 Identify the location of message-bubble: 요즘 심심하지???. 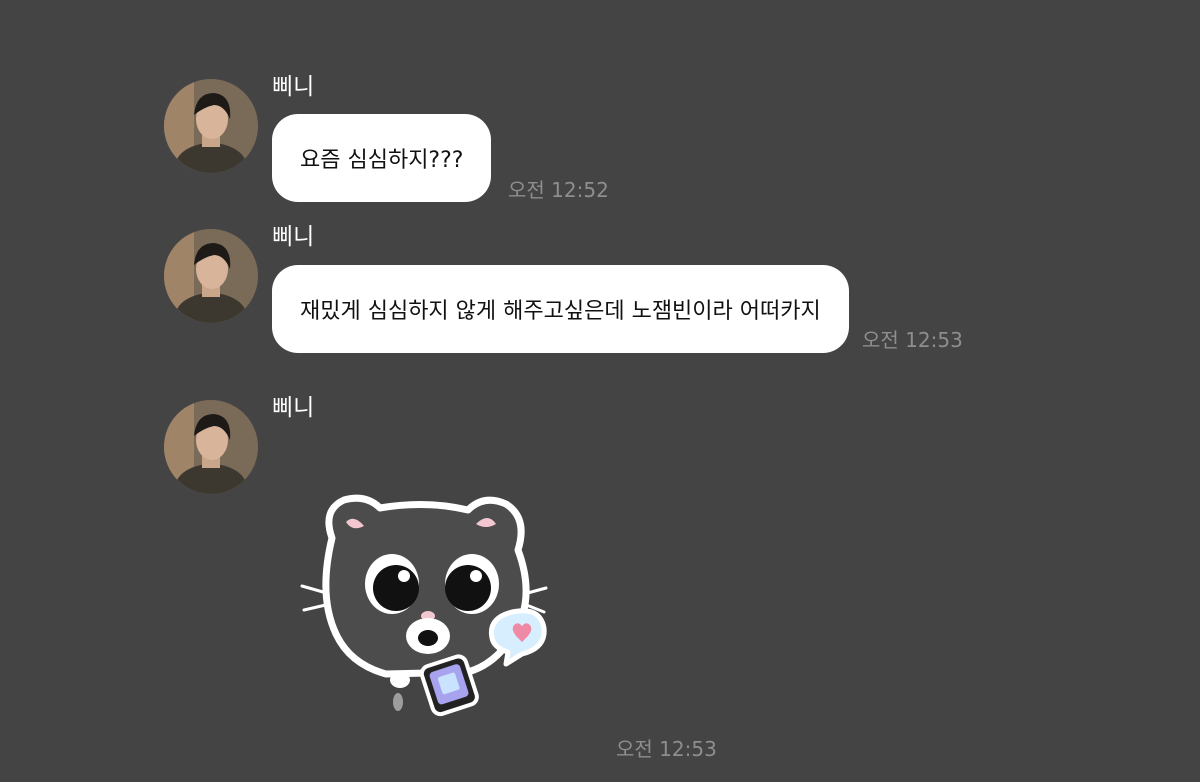
(382, 158).